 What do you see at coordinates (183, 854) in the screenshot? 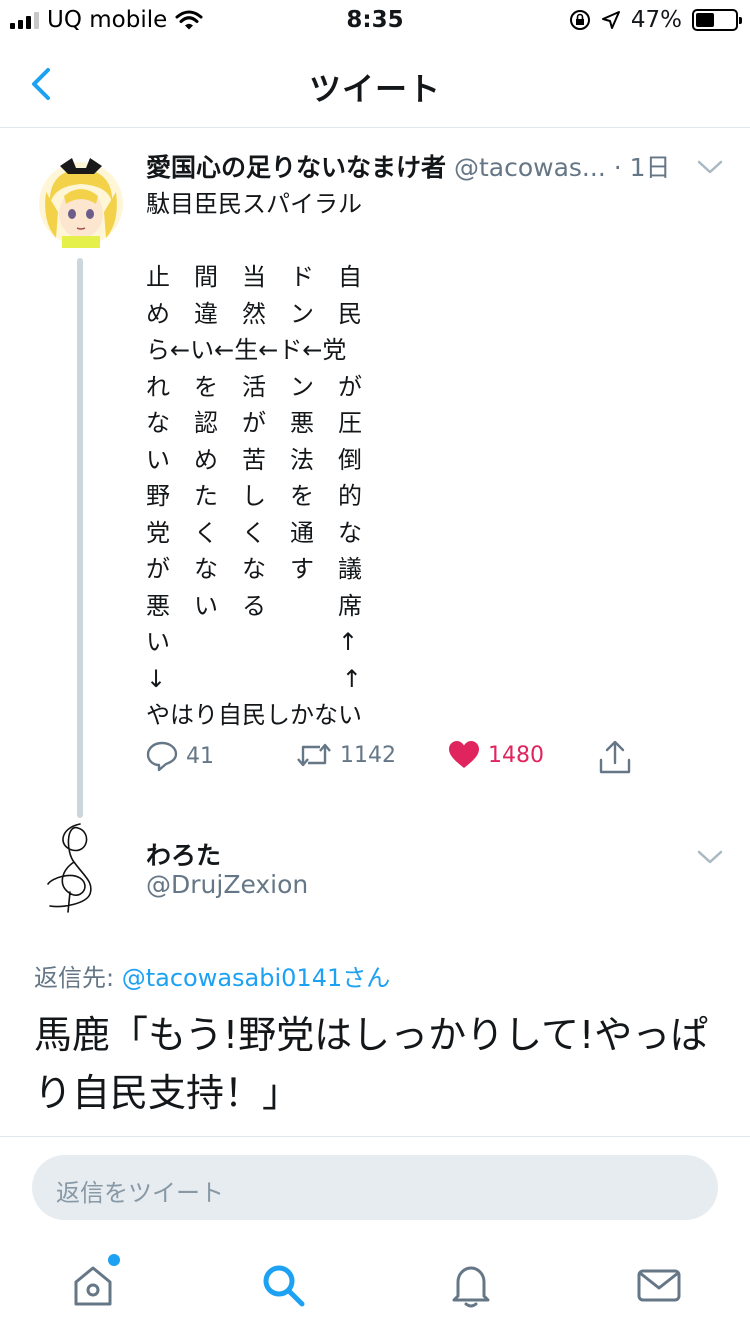
I see `reply-author-name: わろた` at bounding box center [183, 854].